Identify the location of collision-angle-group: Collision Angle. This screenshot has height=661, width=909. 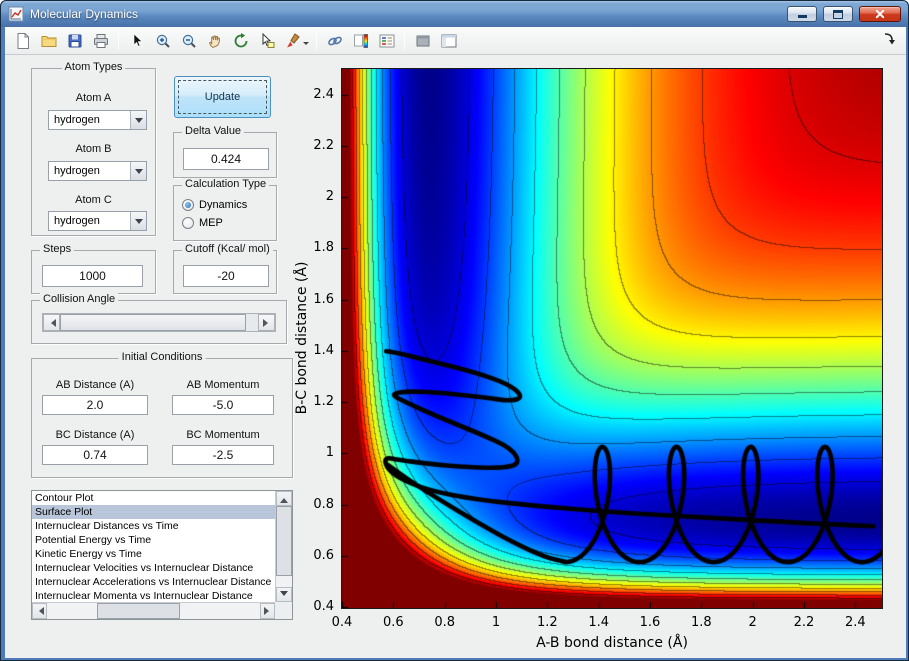
(159, 318).